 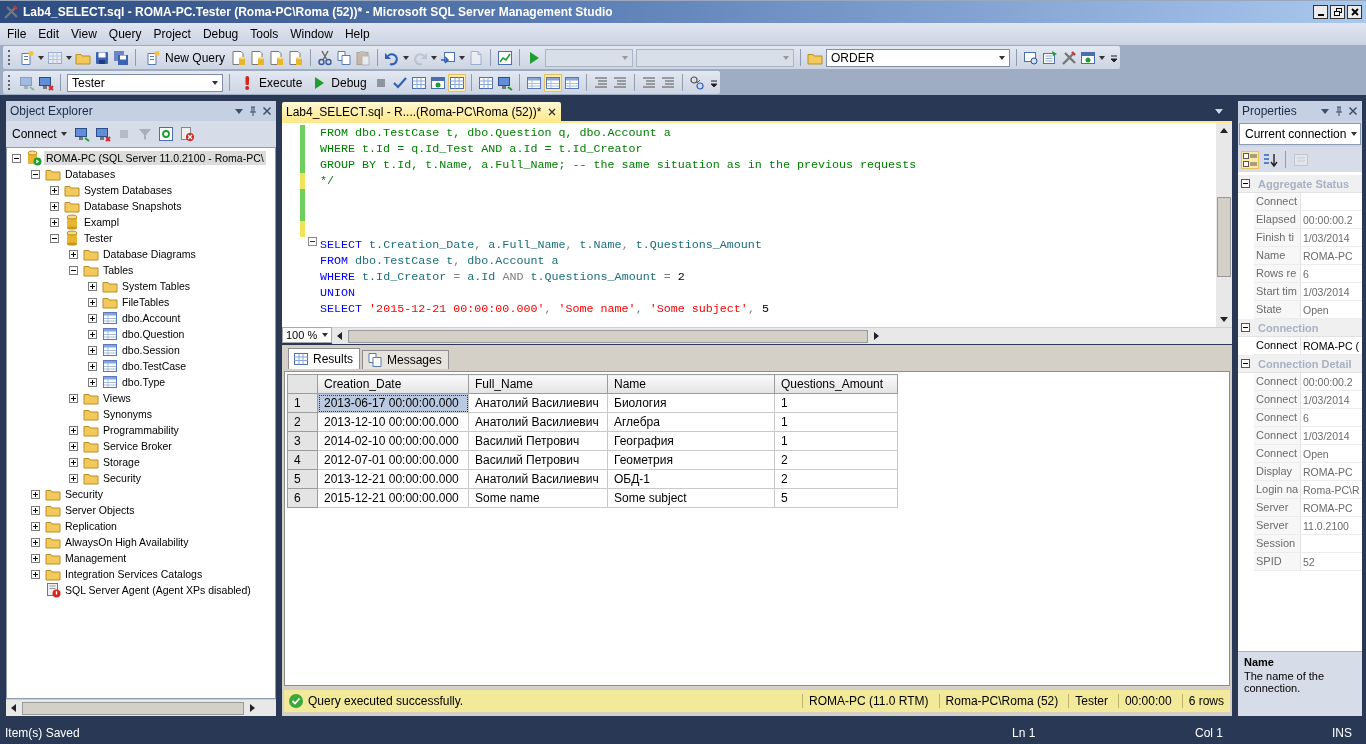 I want to click on property-row: Connect Open, so click(x=1308, y=454).